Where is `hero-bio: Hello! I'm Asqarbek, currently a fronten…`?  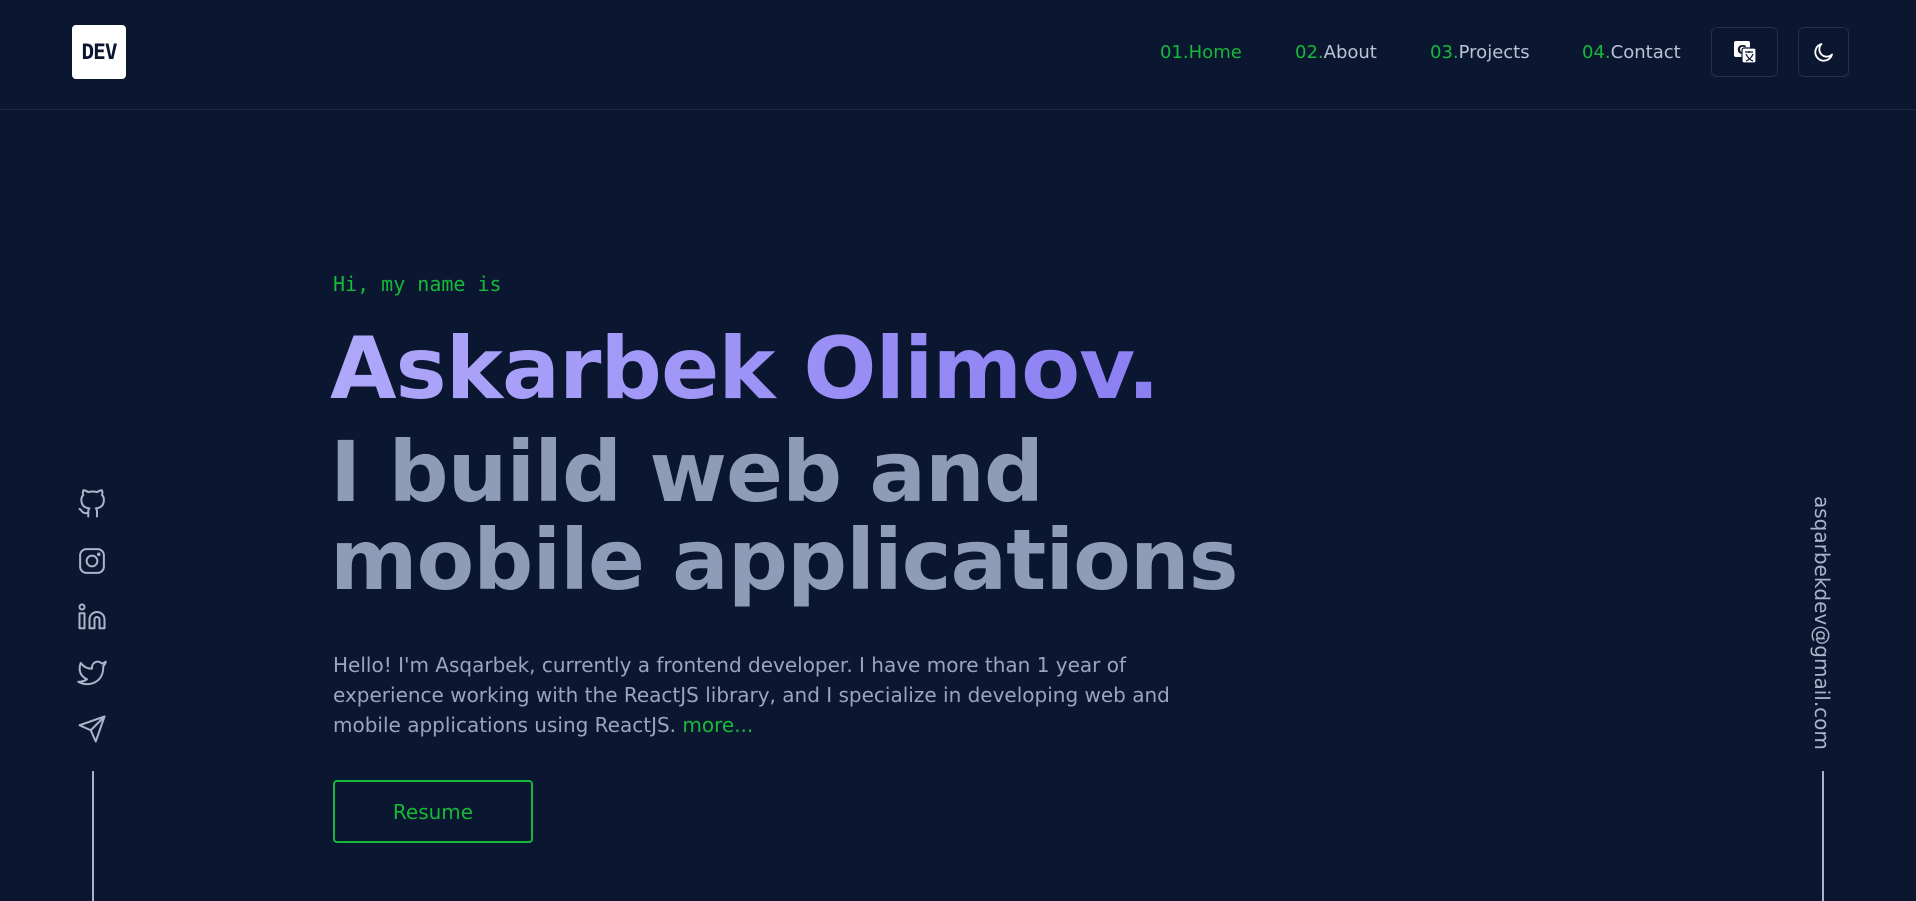
hero-bio: Hello! I'm Asqarbek, currently a fronten… is located at coordinates (763, 695).